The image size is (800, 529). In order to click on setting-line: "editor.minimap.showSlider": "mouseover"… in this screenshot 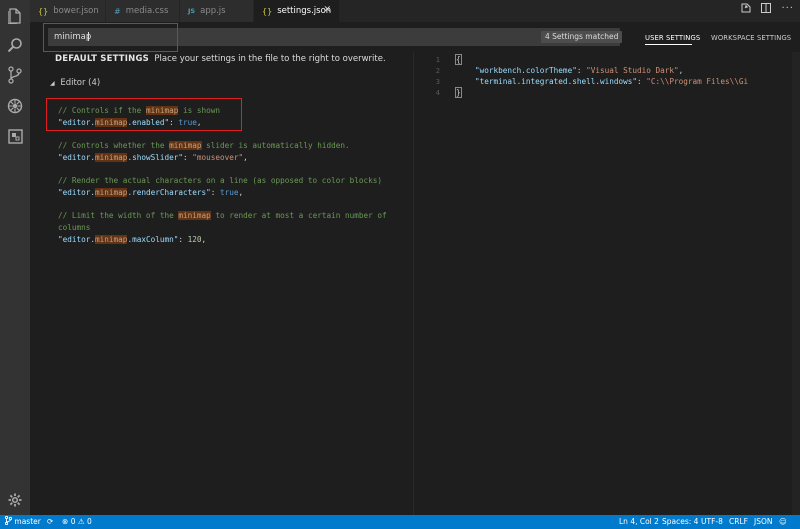, I will do `click(153, 157)`.